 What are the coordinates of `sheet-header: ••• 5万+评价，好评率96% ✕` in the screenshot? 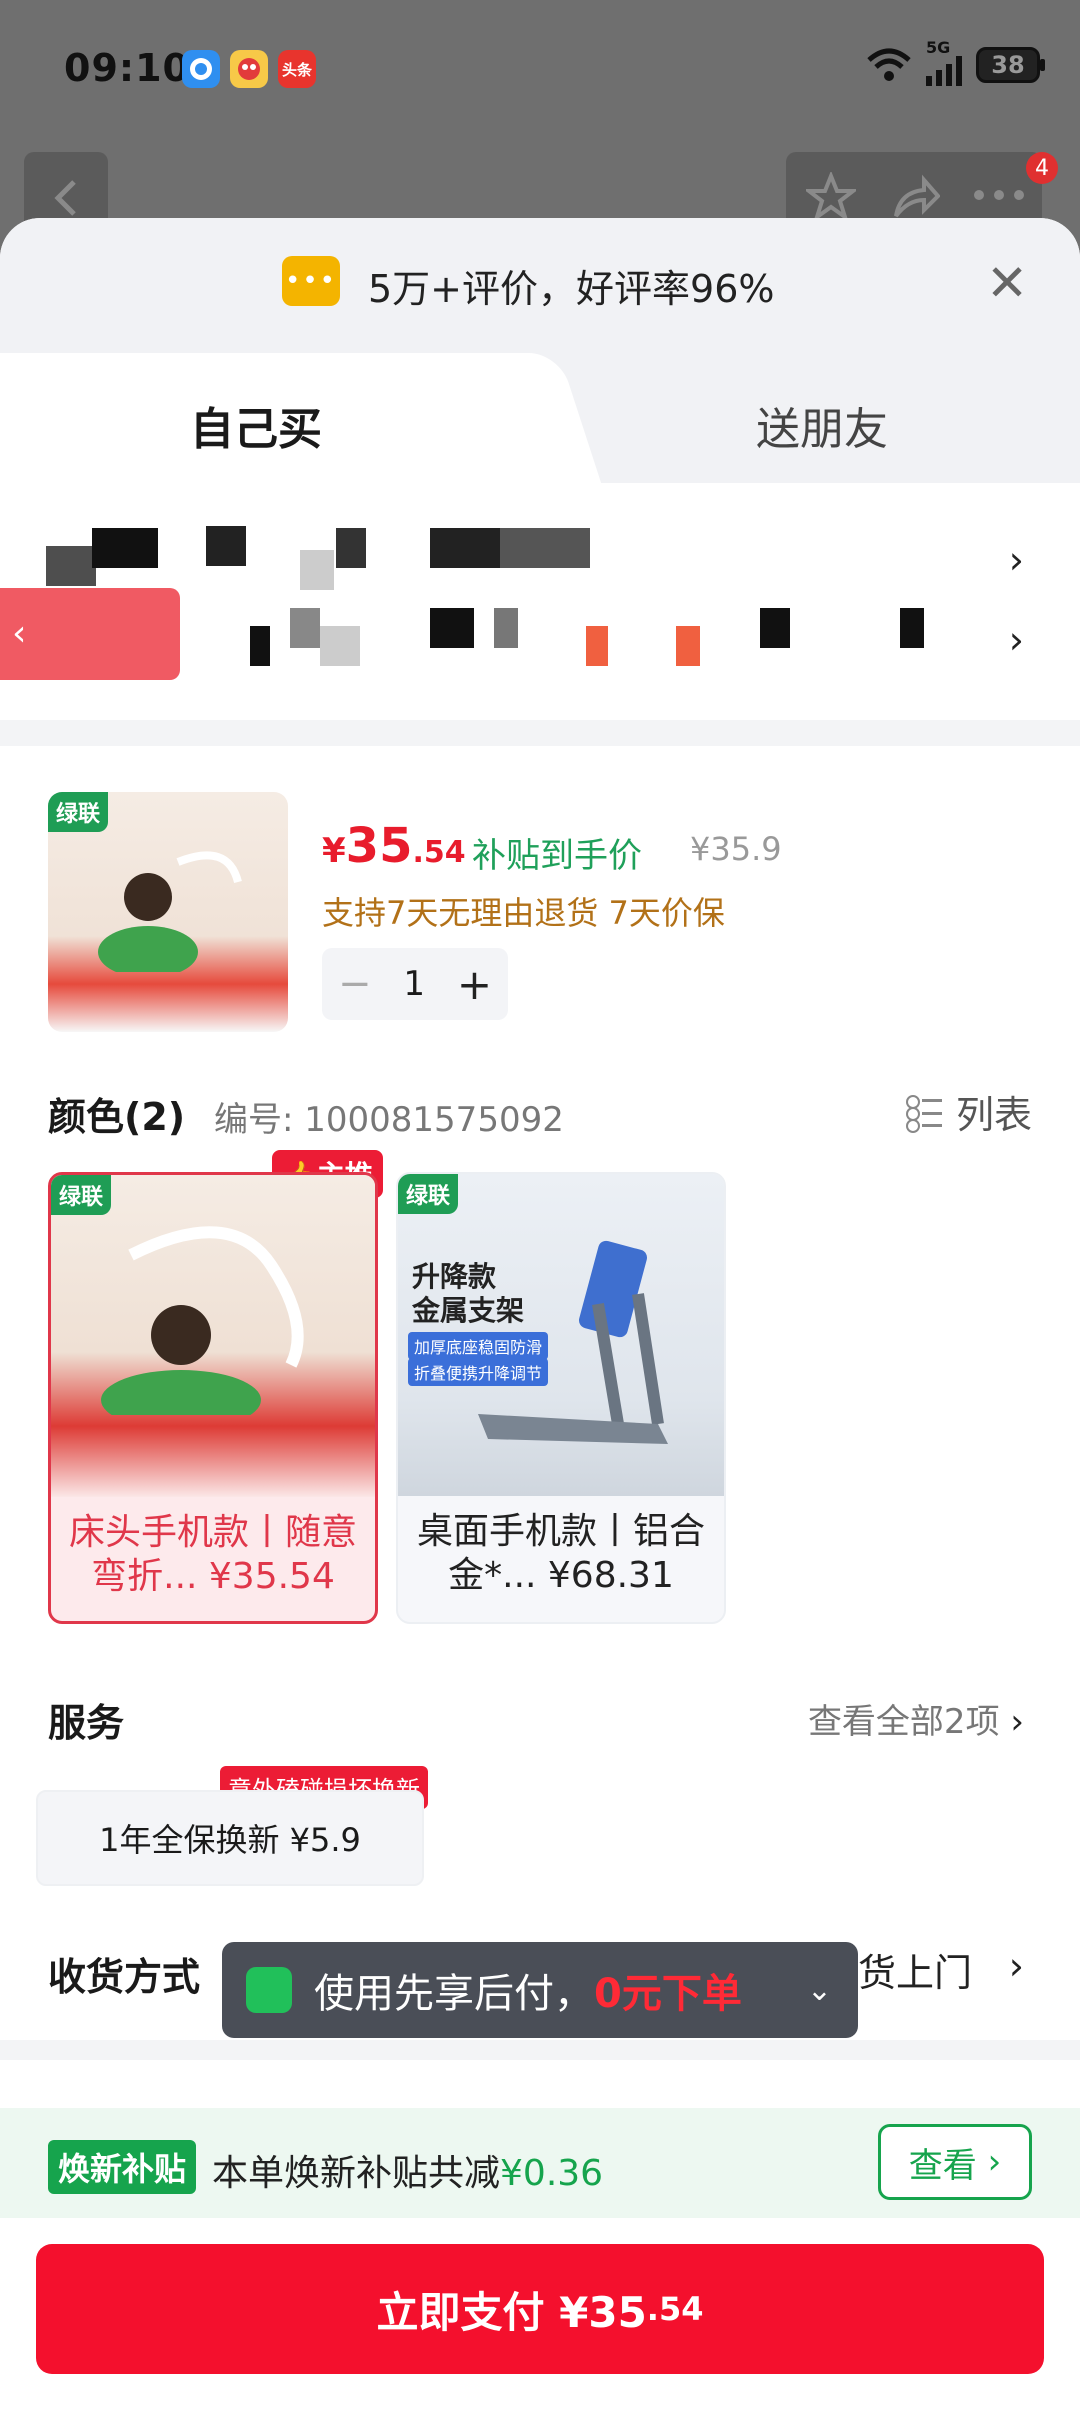 It's located at (540, 285).